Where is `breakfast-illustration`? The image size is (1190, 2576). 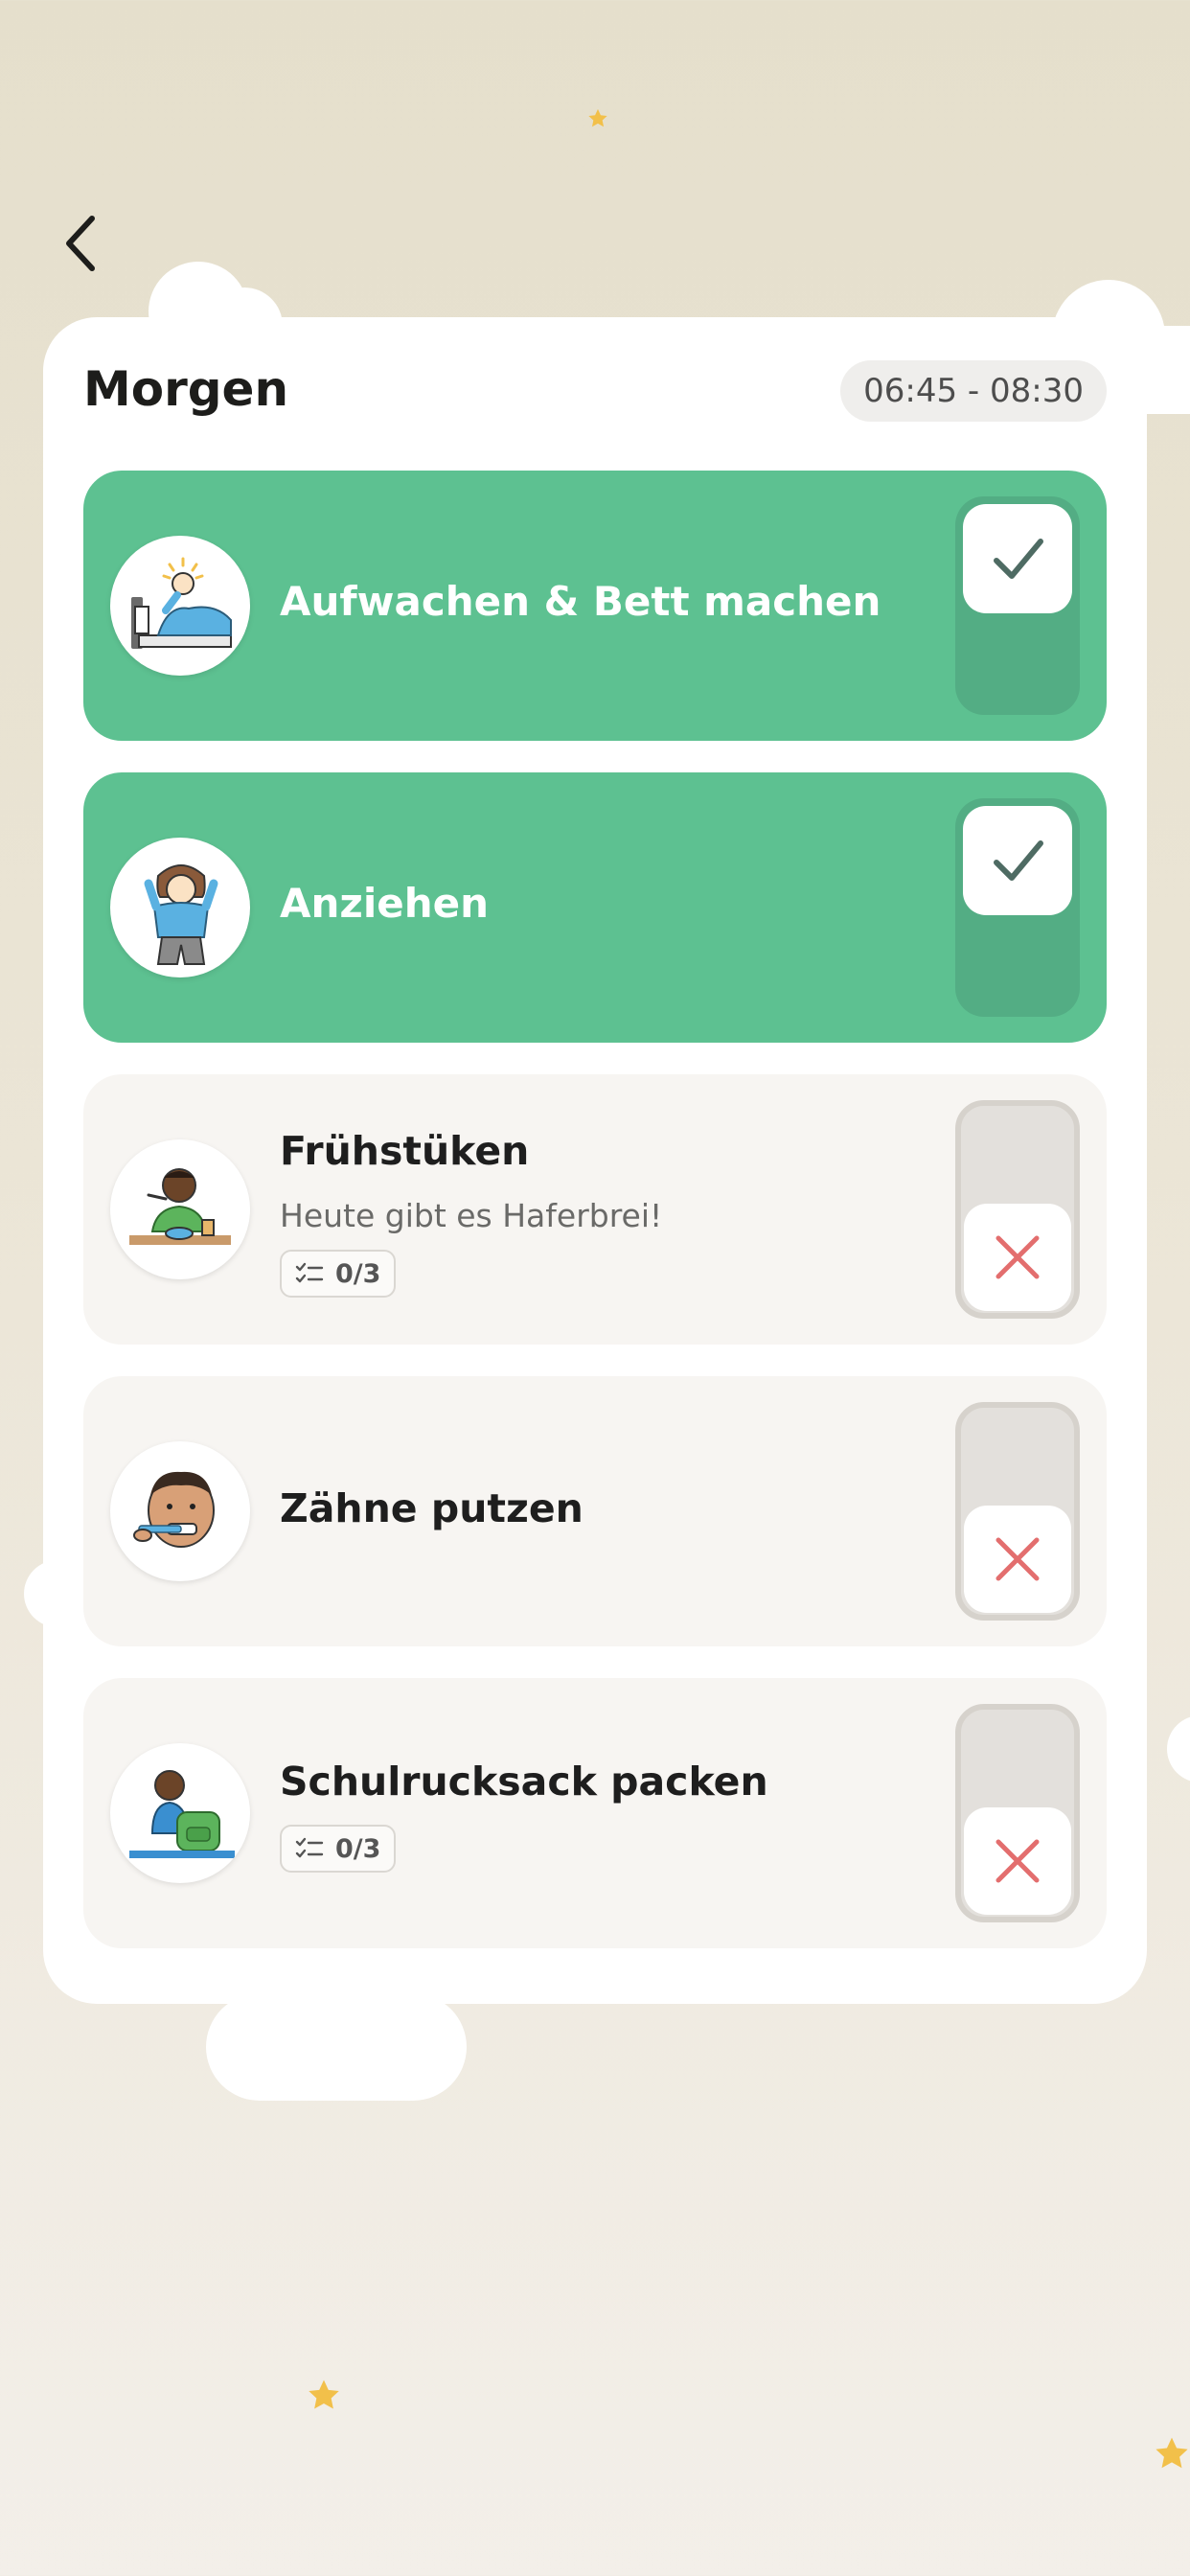
breakfast-illustration is located at coordinates (180, 1209).